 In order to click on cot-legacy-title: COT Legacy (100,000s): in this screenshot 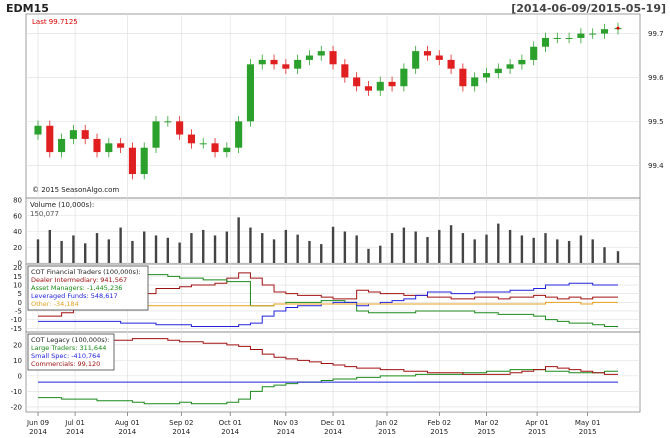, I will do `click(70, 340)`.